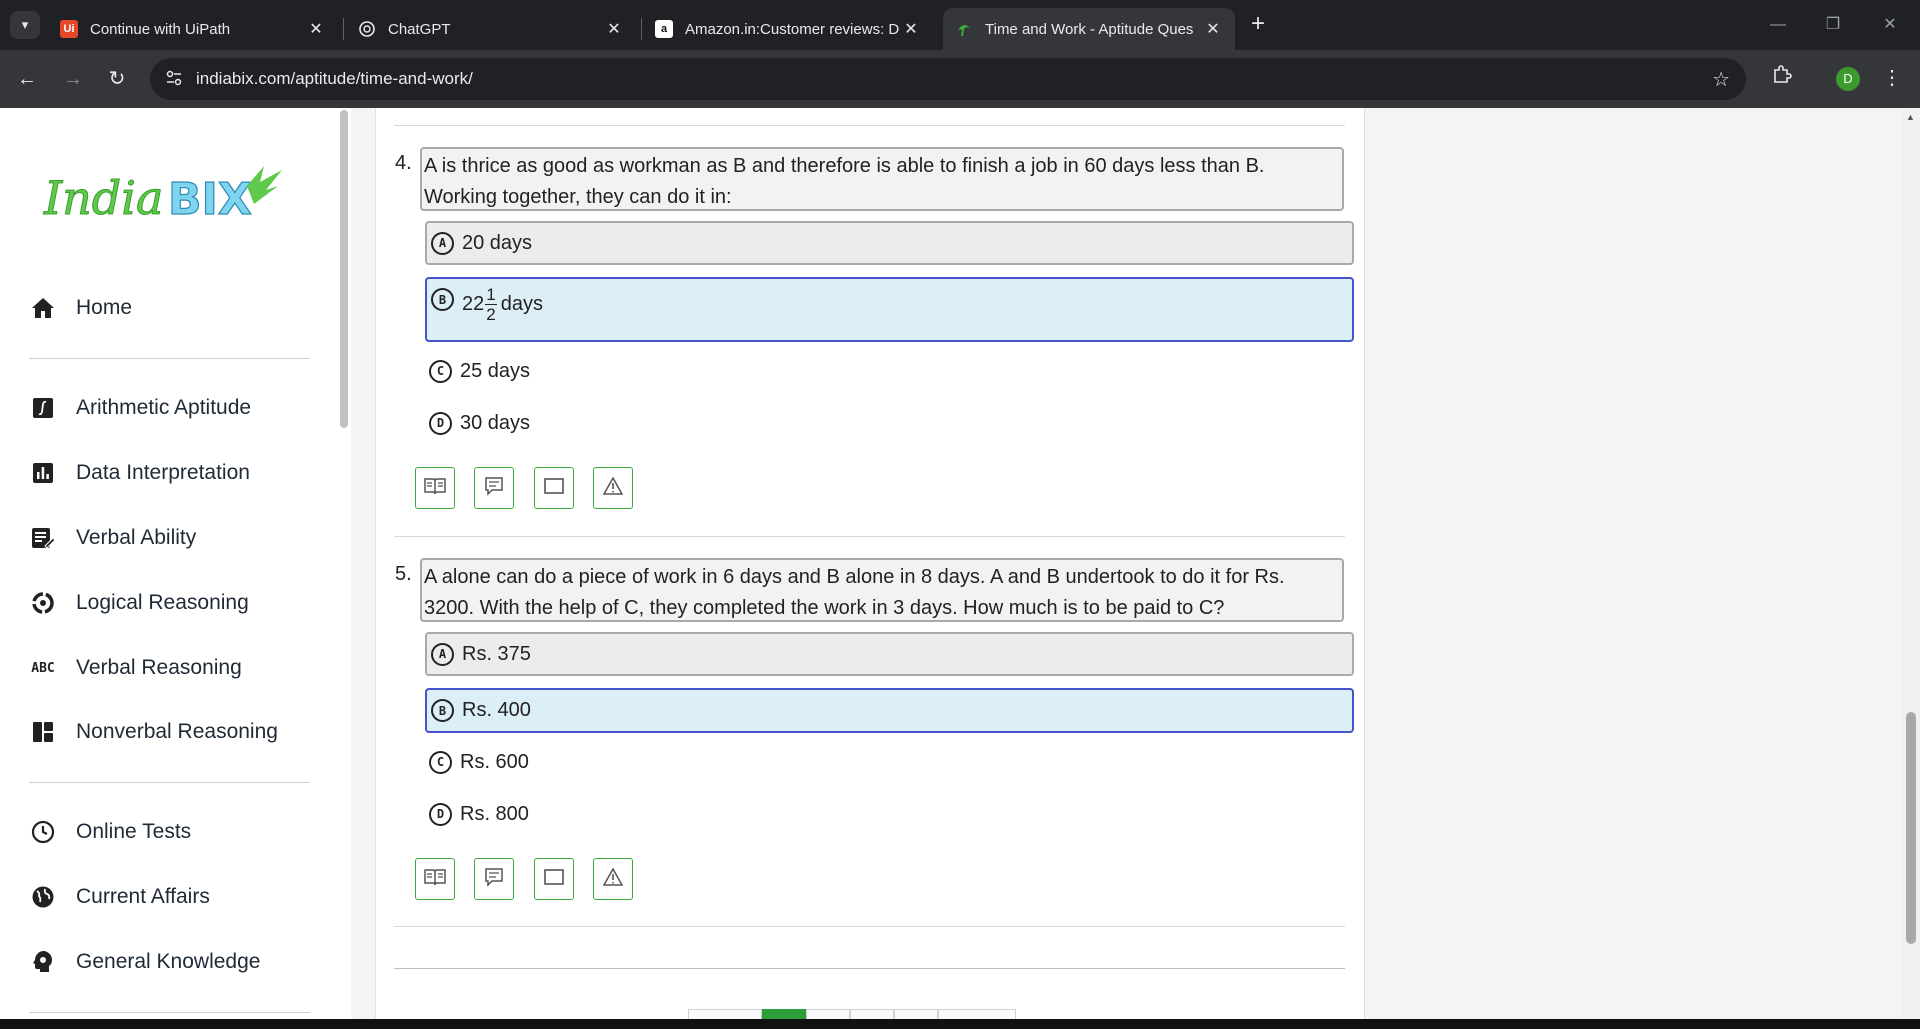 This screenshot has height=1029, width=1920. Describe the element at coordinates (140, 473) in the screenshot. I see `sidebar-item-data-interpretation: Data Interpretation` at that location.